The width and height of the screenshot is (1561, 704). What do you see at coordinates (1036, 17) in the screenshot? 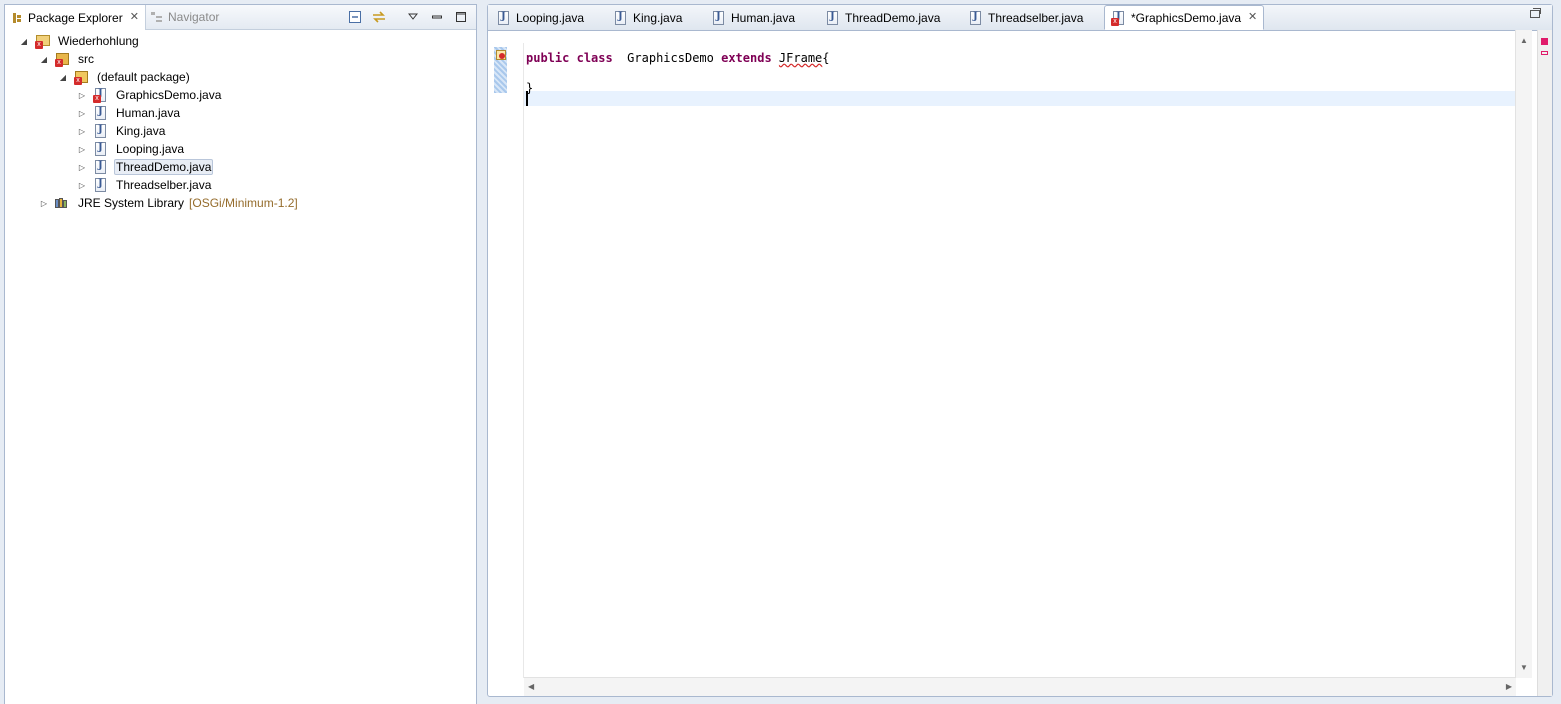
I see `editor-tab-label: Threadselber.java` at bounding box center [1036, 17].